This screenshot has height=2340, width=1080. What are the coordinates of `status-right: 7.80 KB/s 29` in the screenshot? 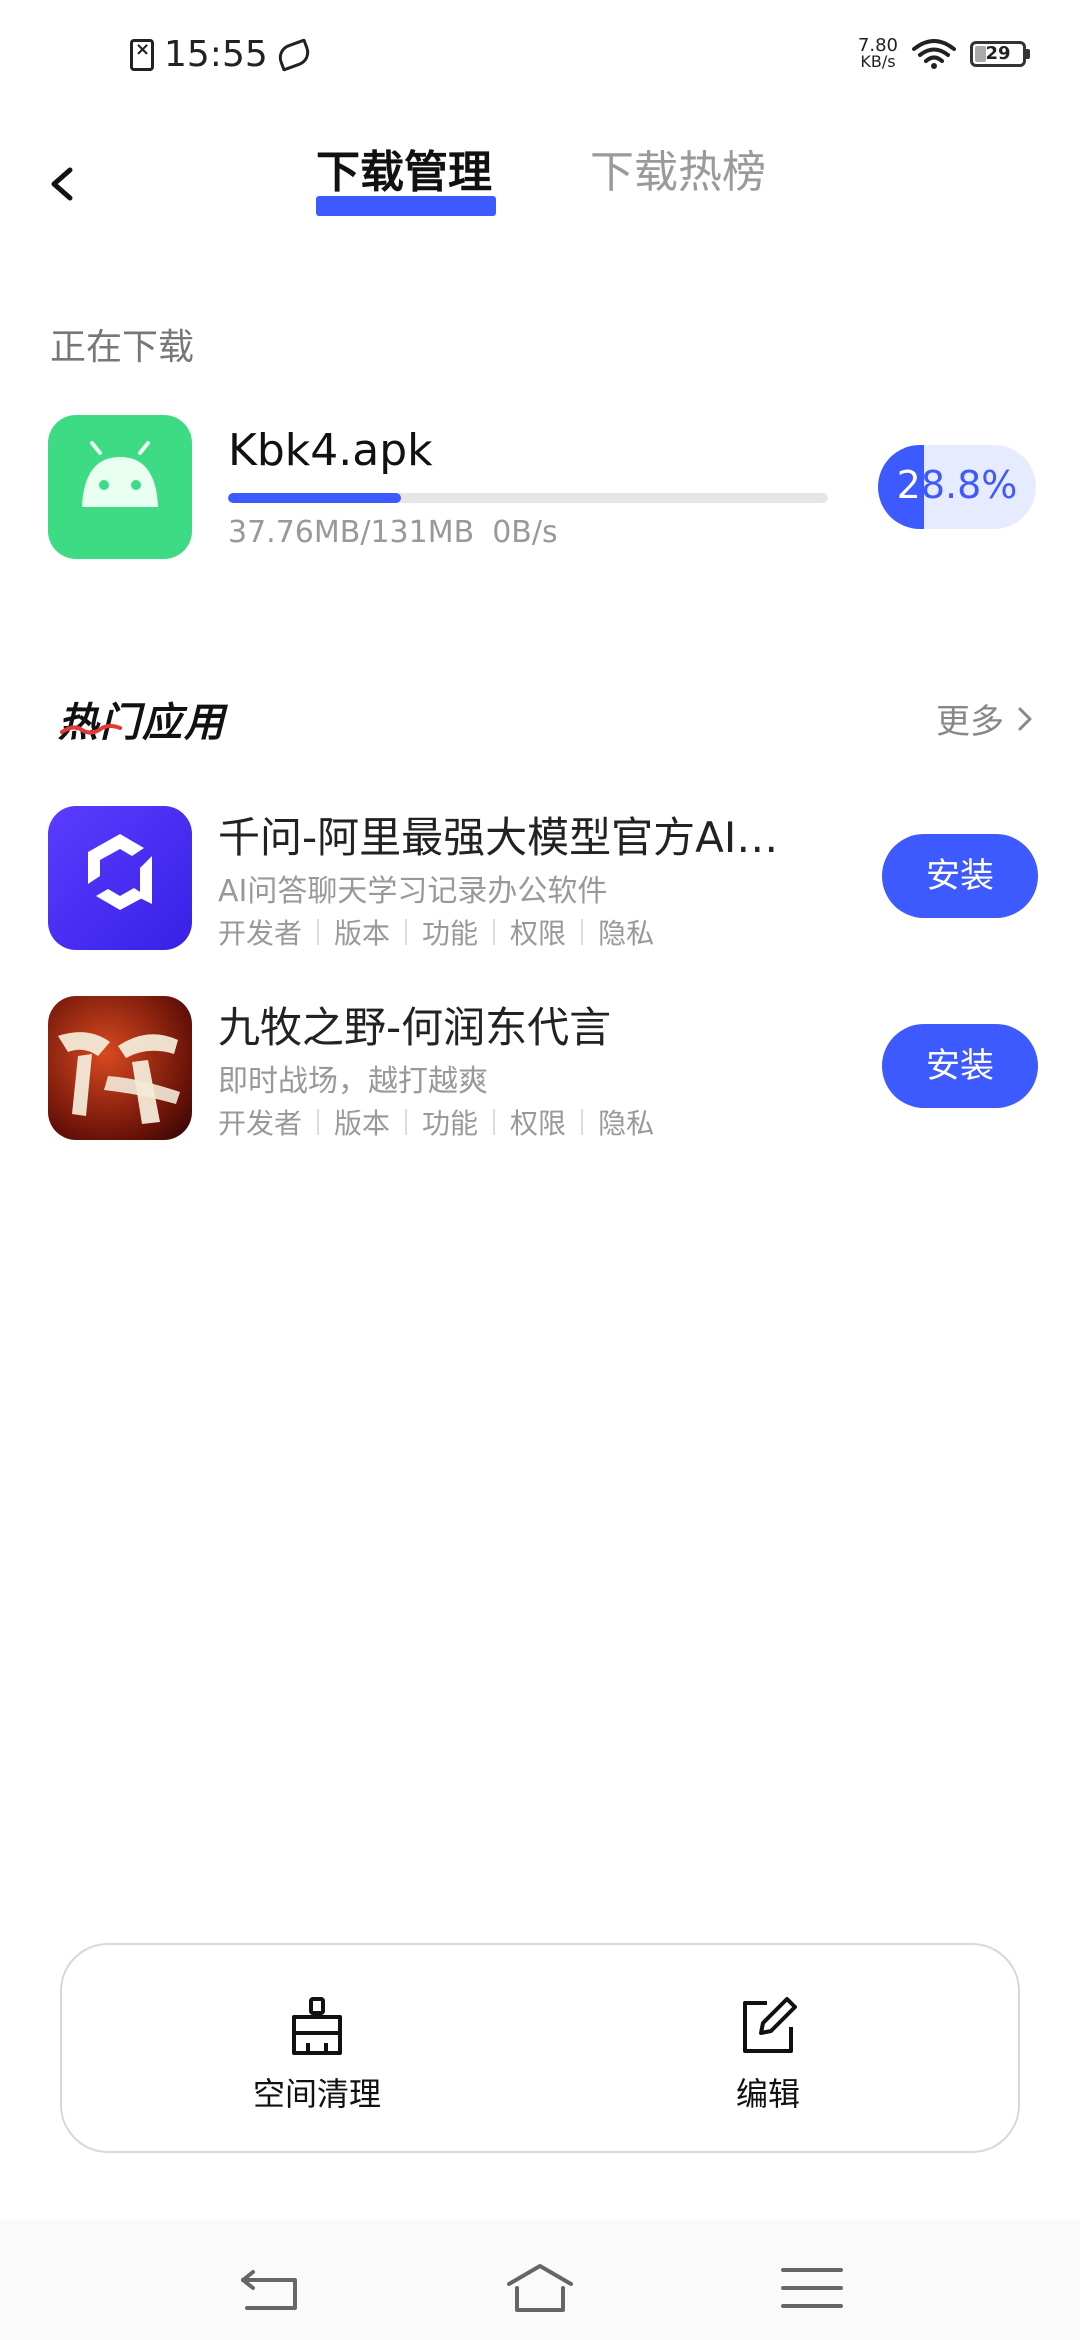 It's located at (944, 54).